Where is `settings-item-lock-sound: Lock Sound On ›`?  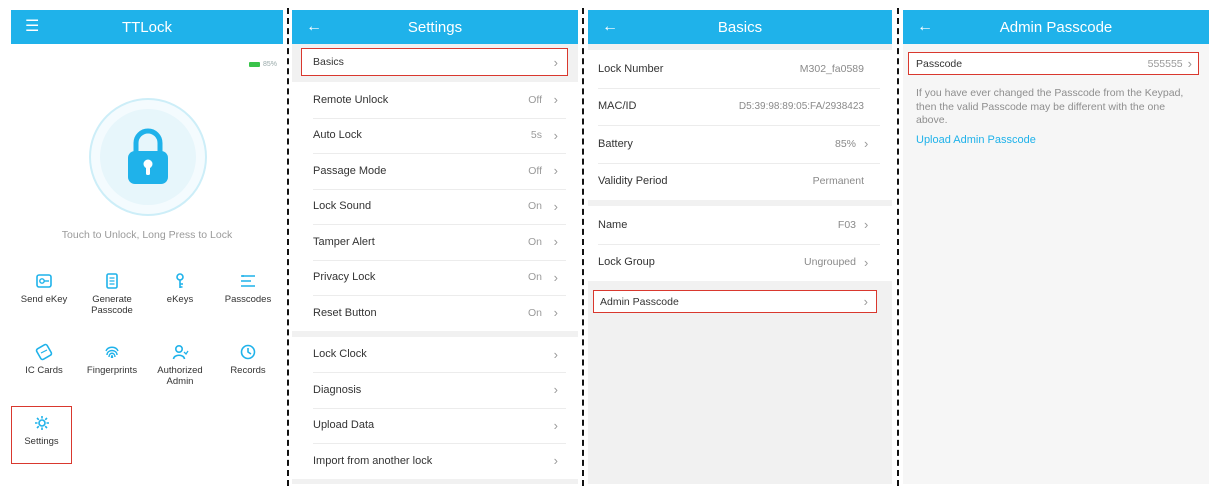
settings-item-lock-sound: Lock Sound On › is located at coordinates (435, 206).